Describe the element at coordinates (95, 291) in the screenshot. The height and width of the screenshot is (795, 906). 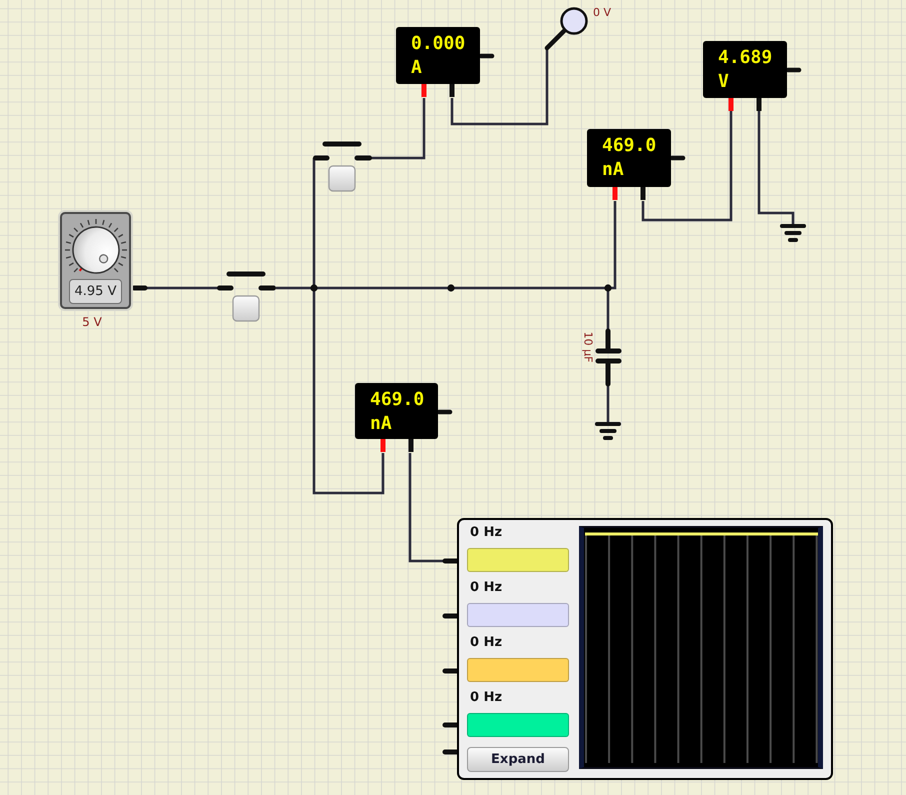
I see `voltage-readout: 4.95 V` at that location.